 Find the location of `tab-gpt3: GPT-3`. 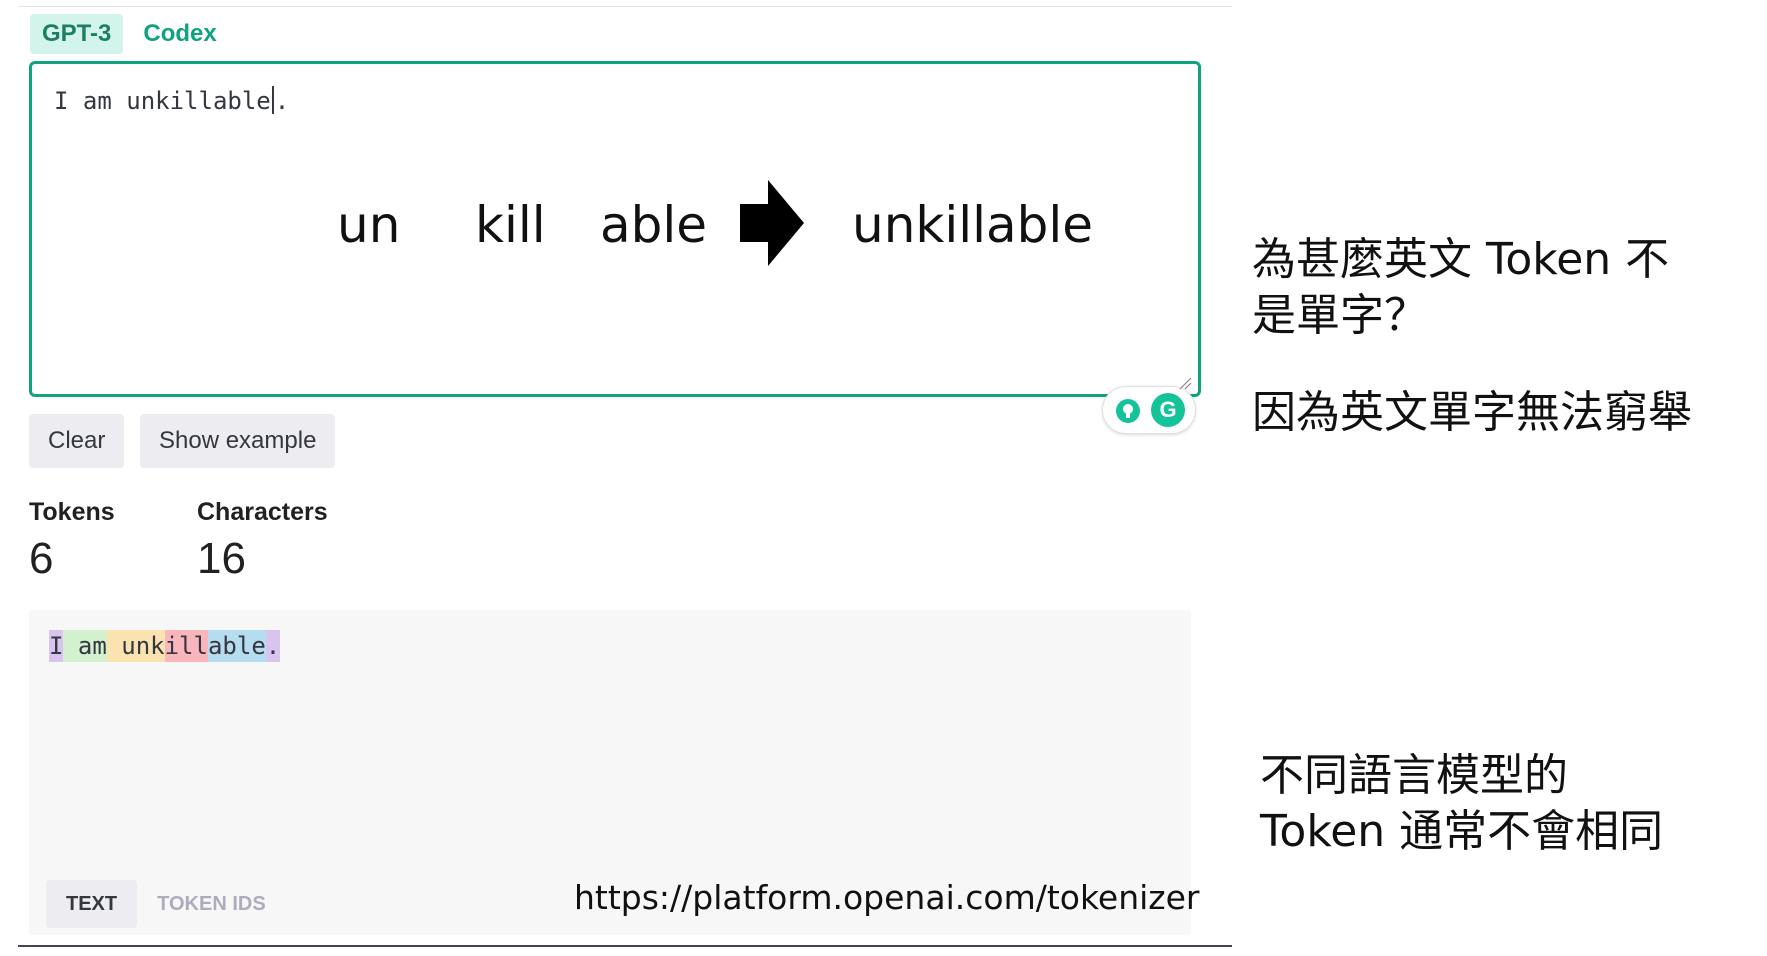

tab-gpt3: GPT-3 is located at coordinates (77, 34).